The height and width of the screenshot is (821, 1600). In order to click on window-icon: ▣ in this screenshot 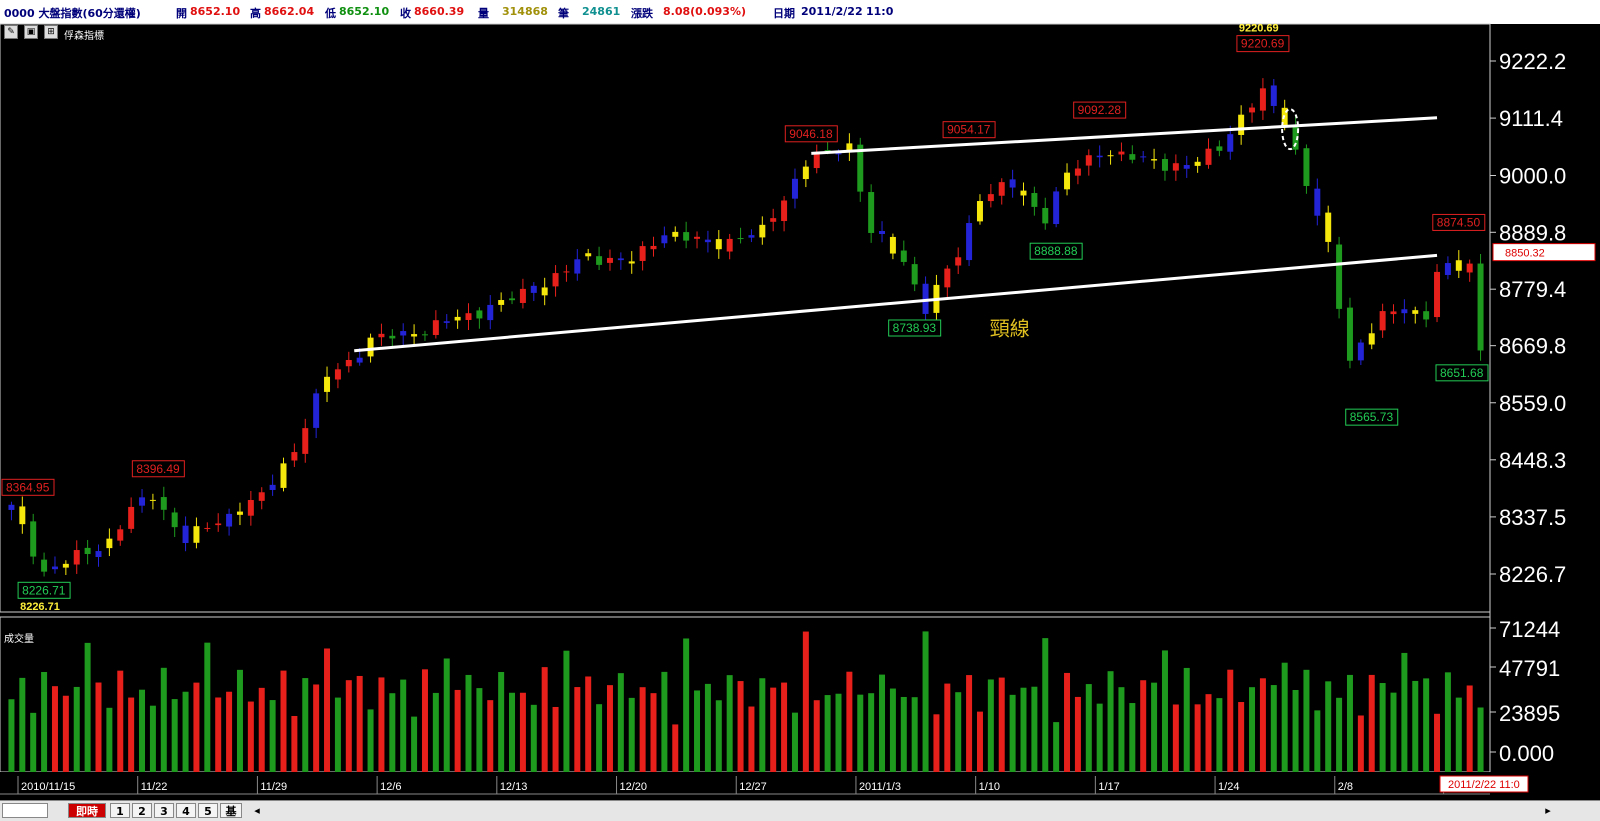, I will do `click(31, 32)`.